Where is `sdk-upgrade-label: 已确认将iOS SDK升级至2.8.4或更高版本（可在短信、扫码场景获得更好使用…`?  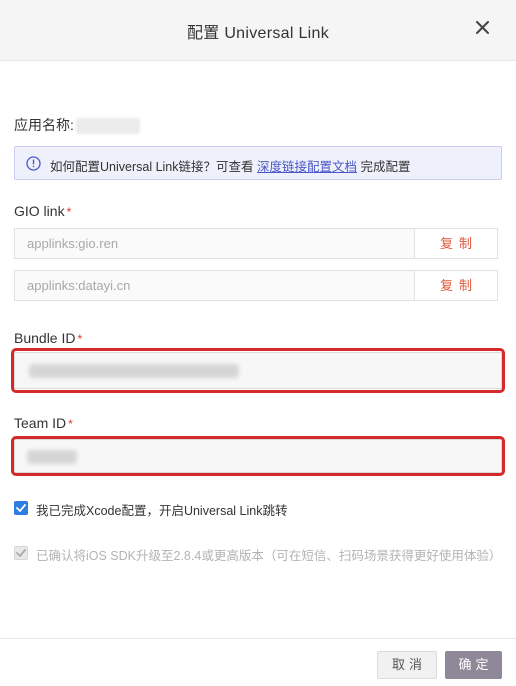 sdk-upgrade-label: 已确认将iOS SDK升级至2.8.4或更高版本（可在短信、扫码场景获得更好使用… is located at coordinates (269, 556).